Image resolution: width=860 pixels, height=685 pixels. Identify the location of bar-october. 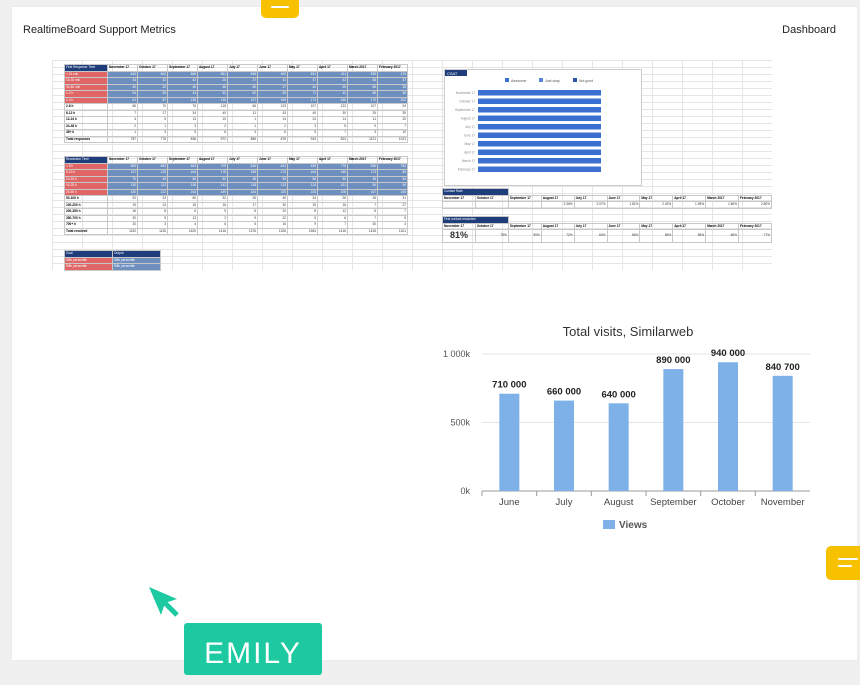
(728, 426).